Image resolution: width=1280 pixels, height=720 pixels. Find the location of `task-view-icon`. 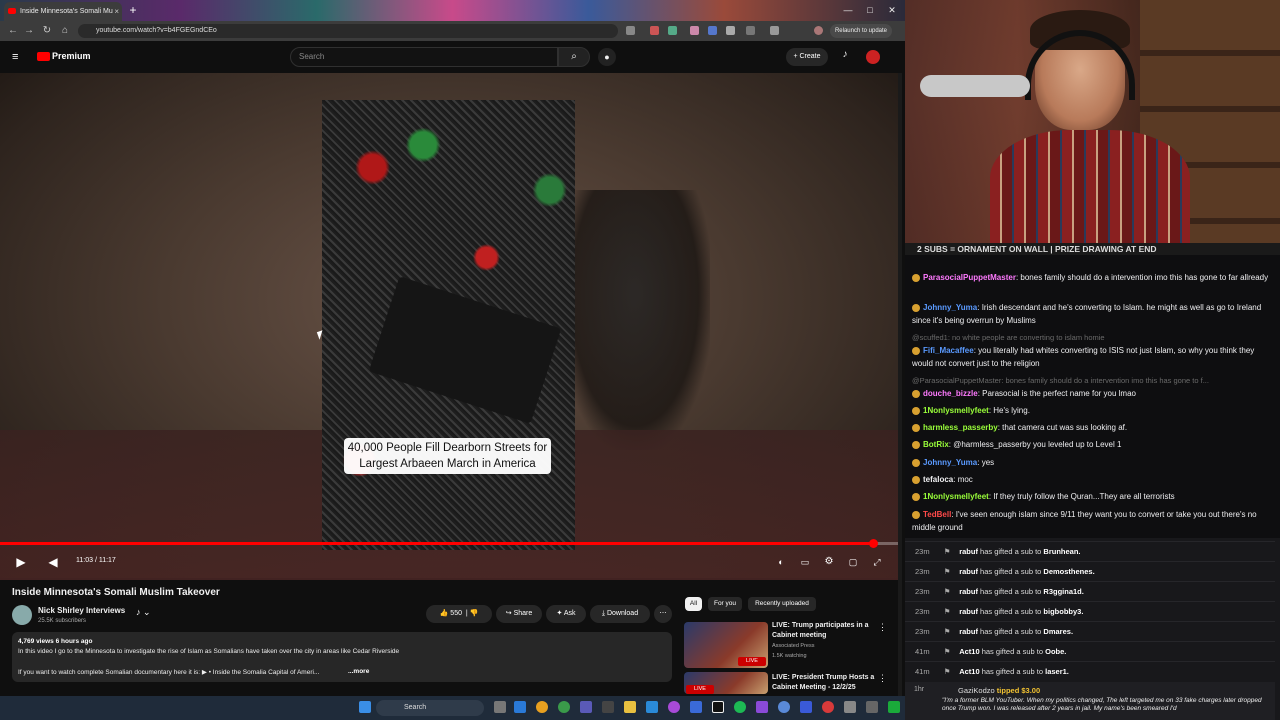

task-view-icon is located at coordinates (500, 707).